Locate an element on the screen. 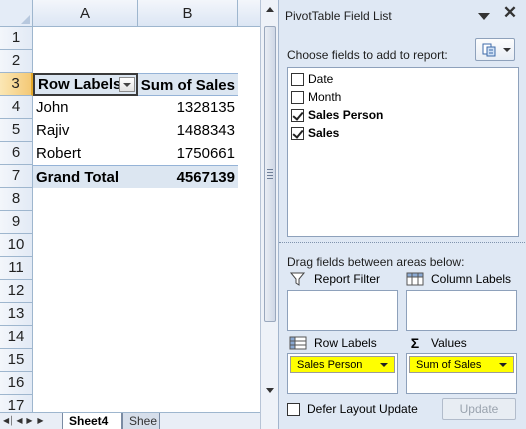 The image size is (526, 429). pivot-row-value: 1750661 is located at coordinates (188, 153).